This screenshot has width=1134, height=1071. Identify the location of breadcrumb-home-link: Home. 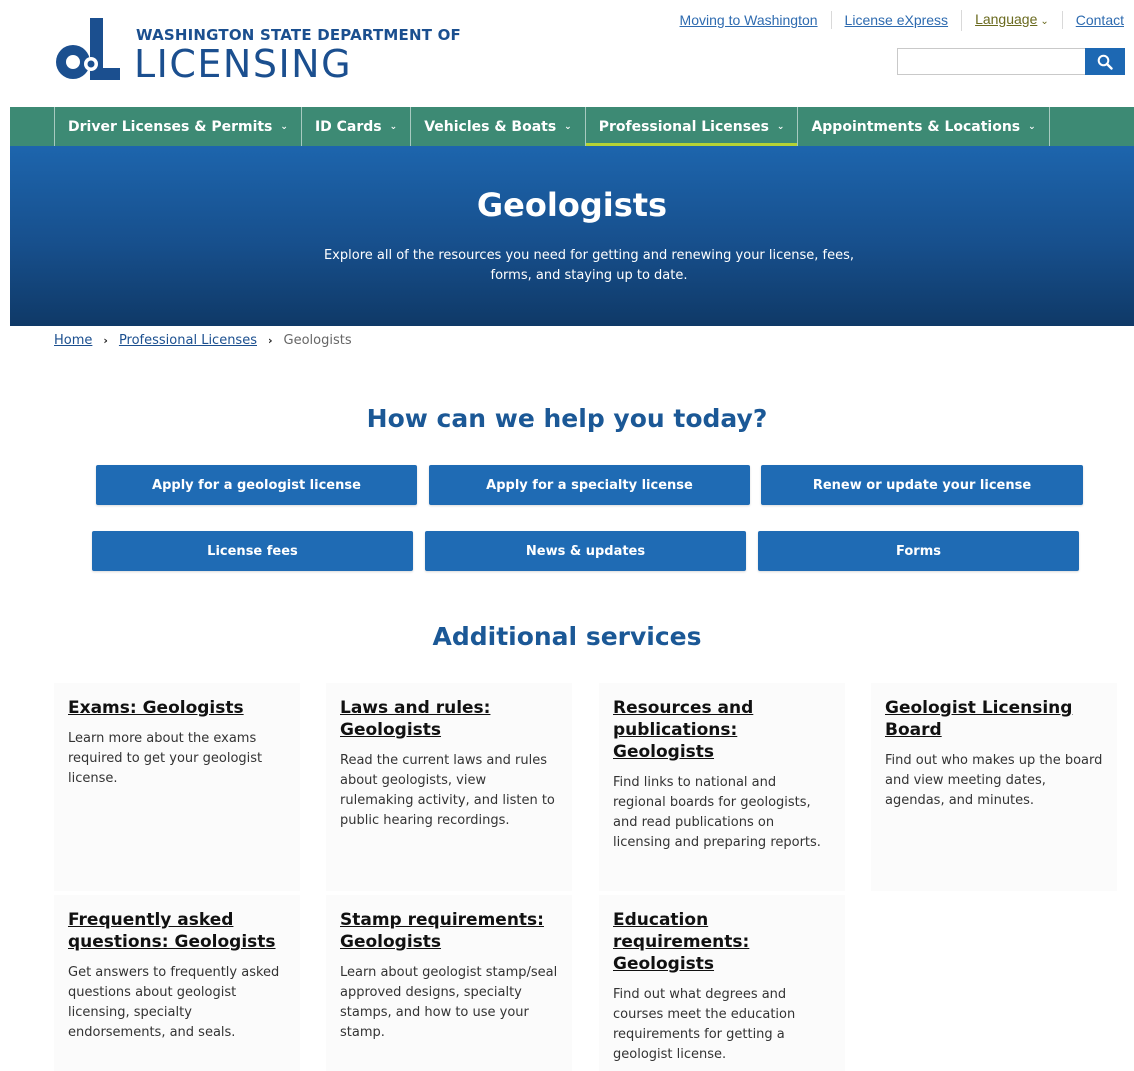
(73, 340).